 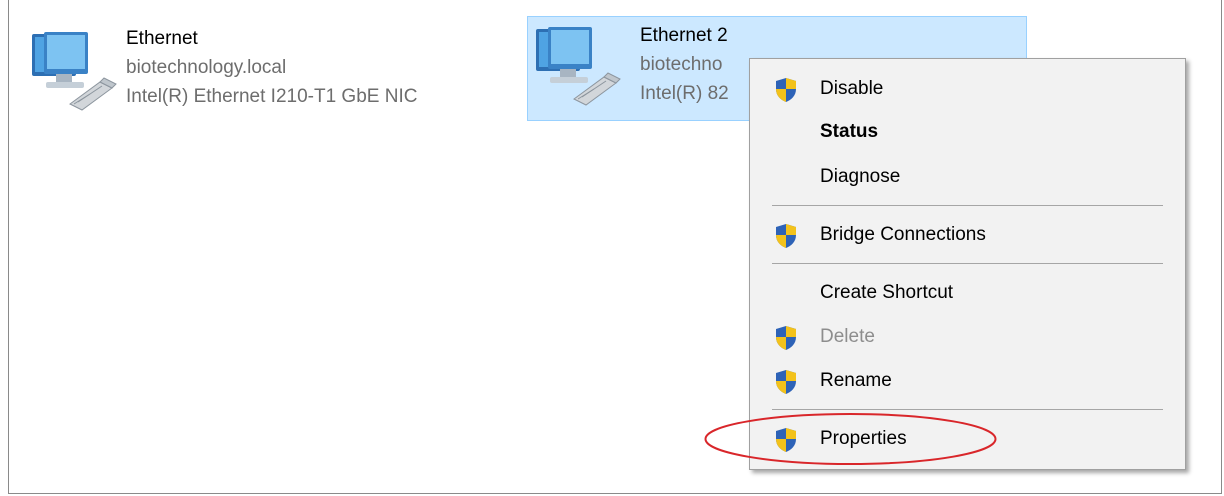 I want to click on menu-item-label: Rename, so click(x=856, y=380).